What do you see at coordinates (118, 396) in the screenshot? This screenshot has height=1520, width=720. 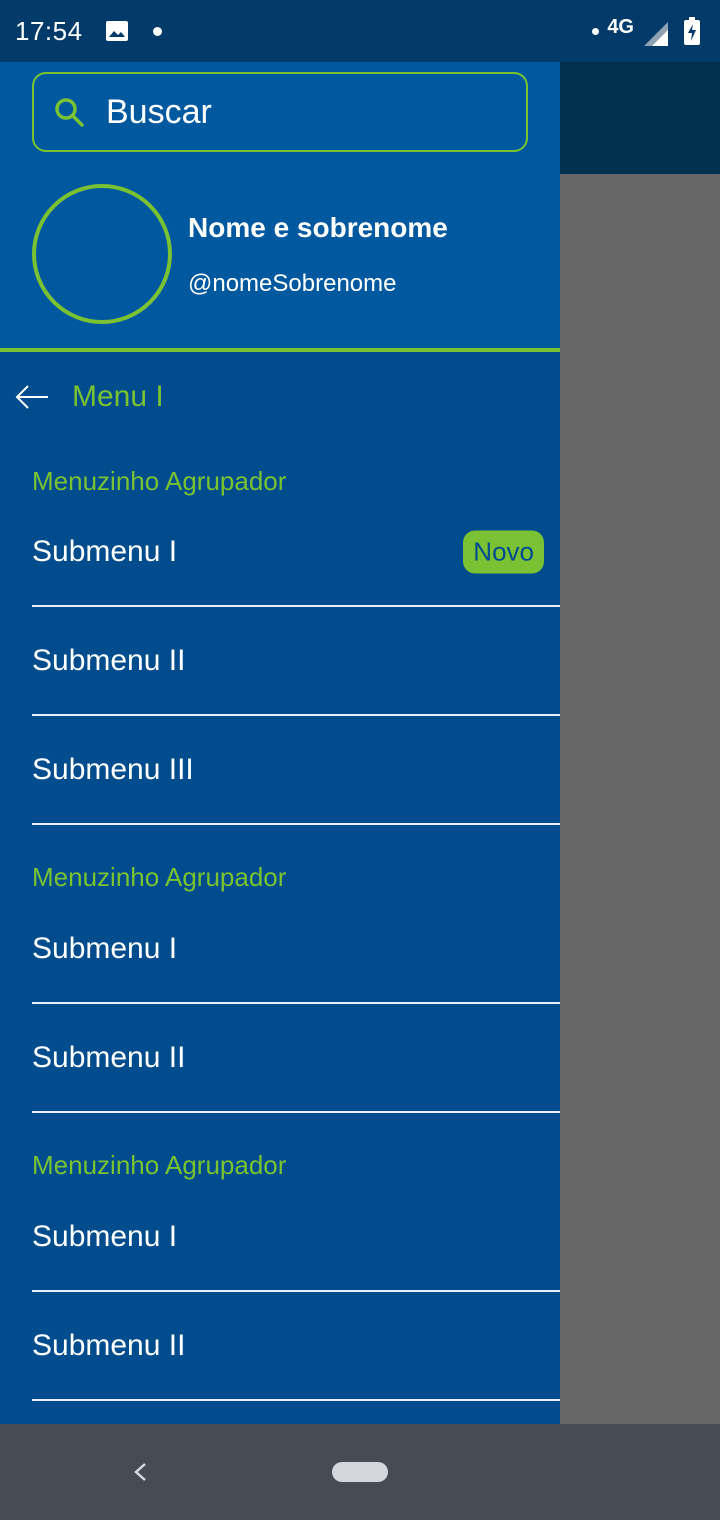 I see `menu-title: Menu I` at bounding box center [118, 396].